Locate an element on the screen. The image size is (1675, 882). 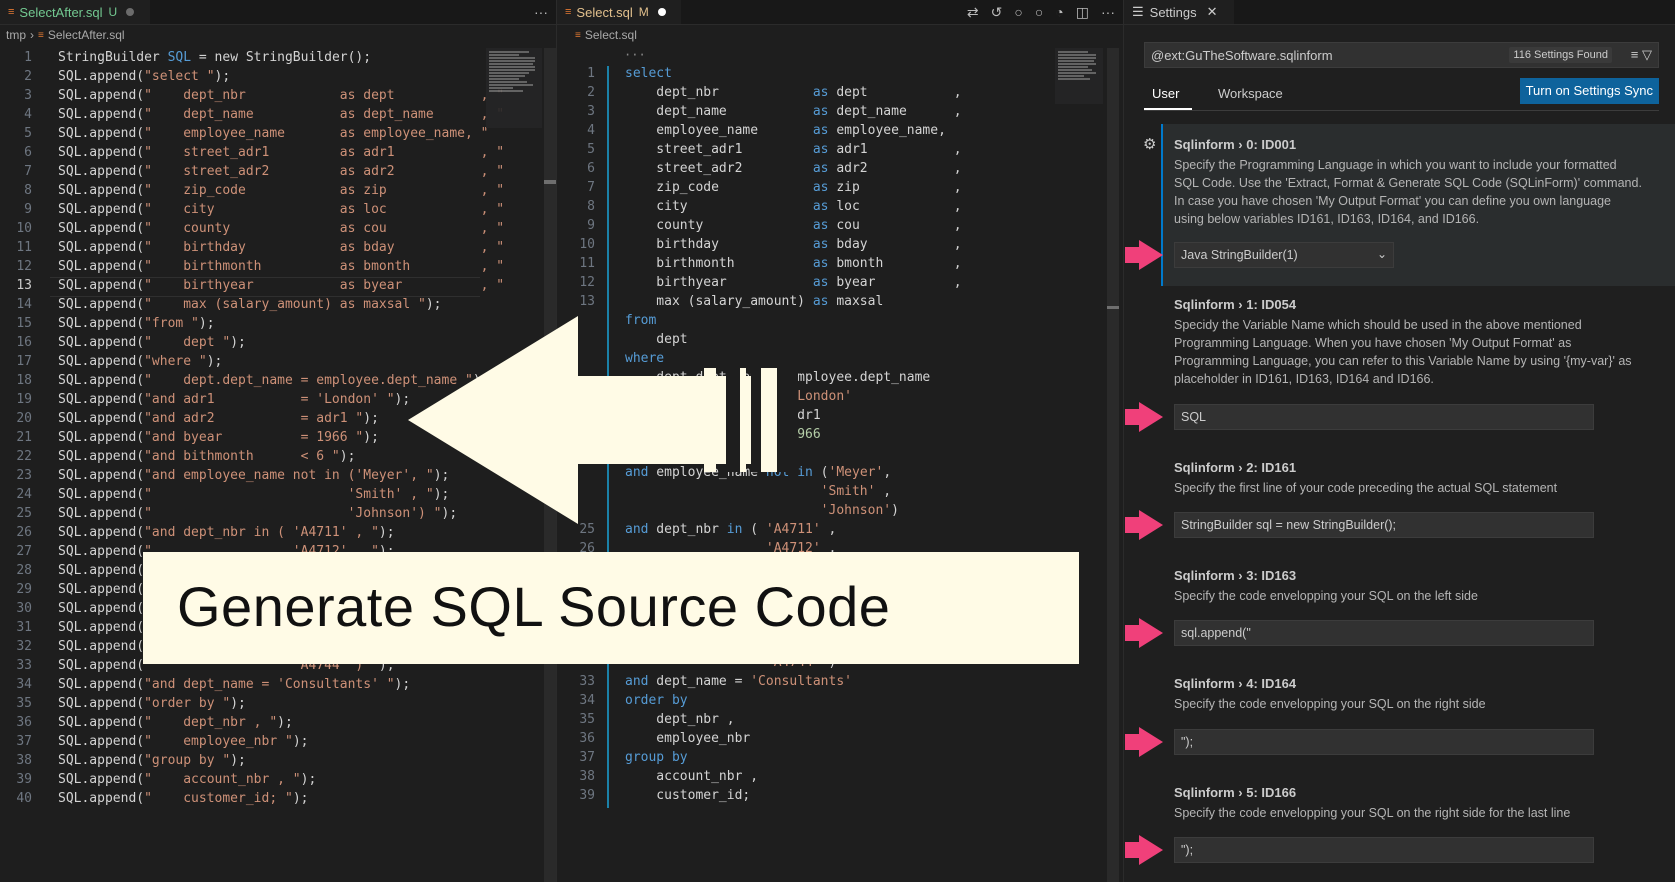
setting-input-id163: sql.append(" is located at coordinates (1384, 633).